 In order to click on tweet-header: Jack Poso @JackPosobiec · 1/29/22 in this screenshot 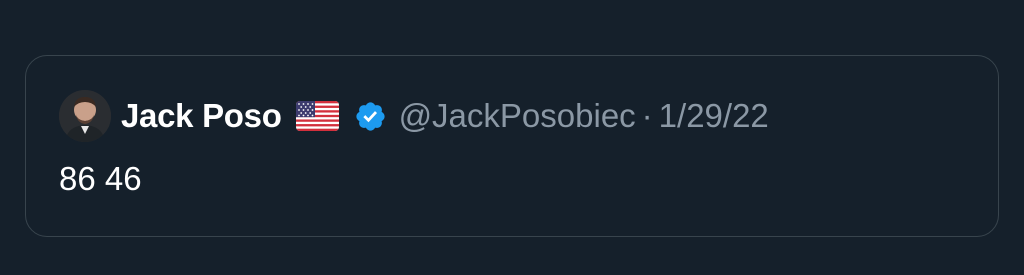, I will do `click(414, 116)`.